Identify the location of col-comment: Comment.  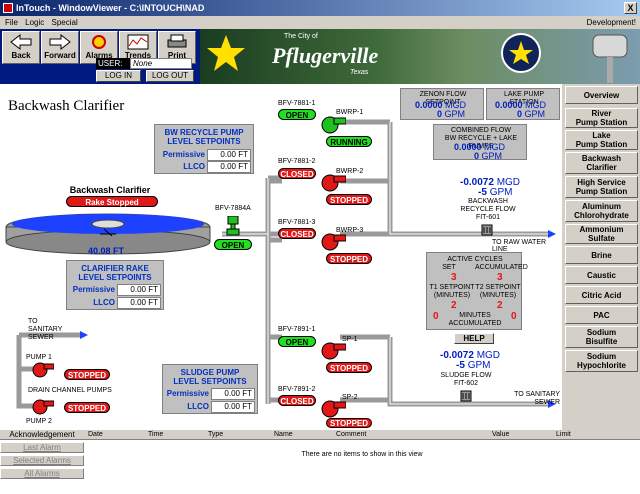
(351, 434).